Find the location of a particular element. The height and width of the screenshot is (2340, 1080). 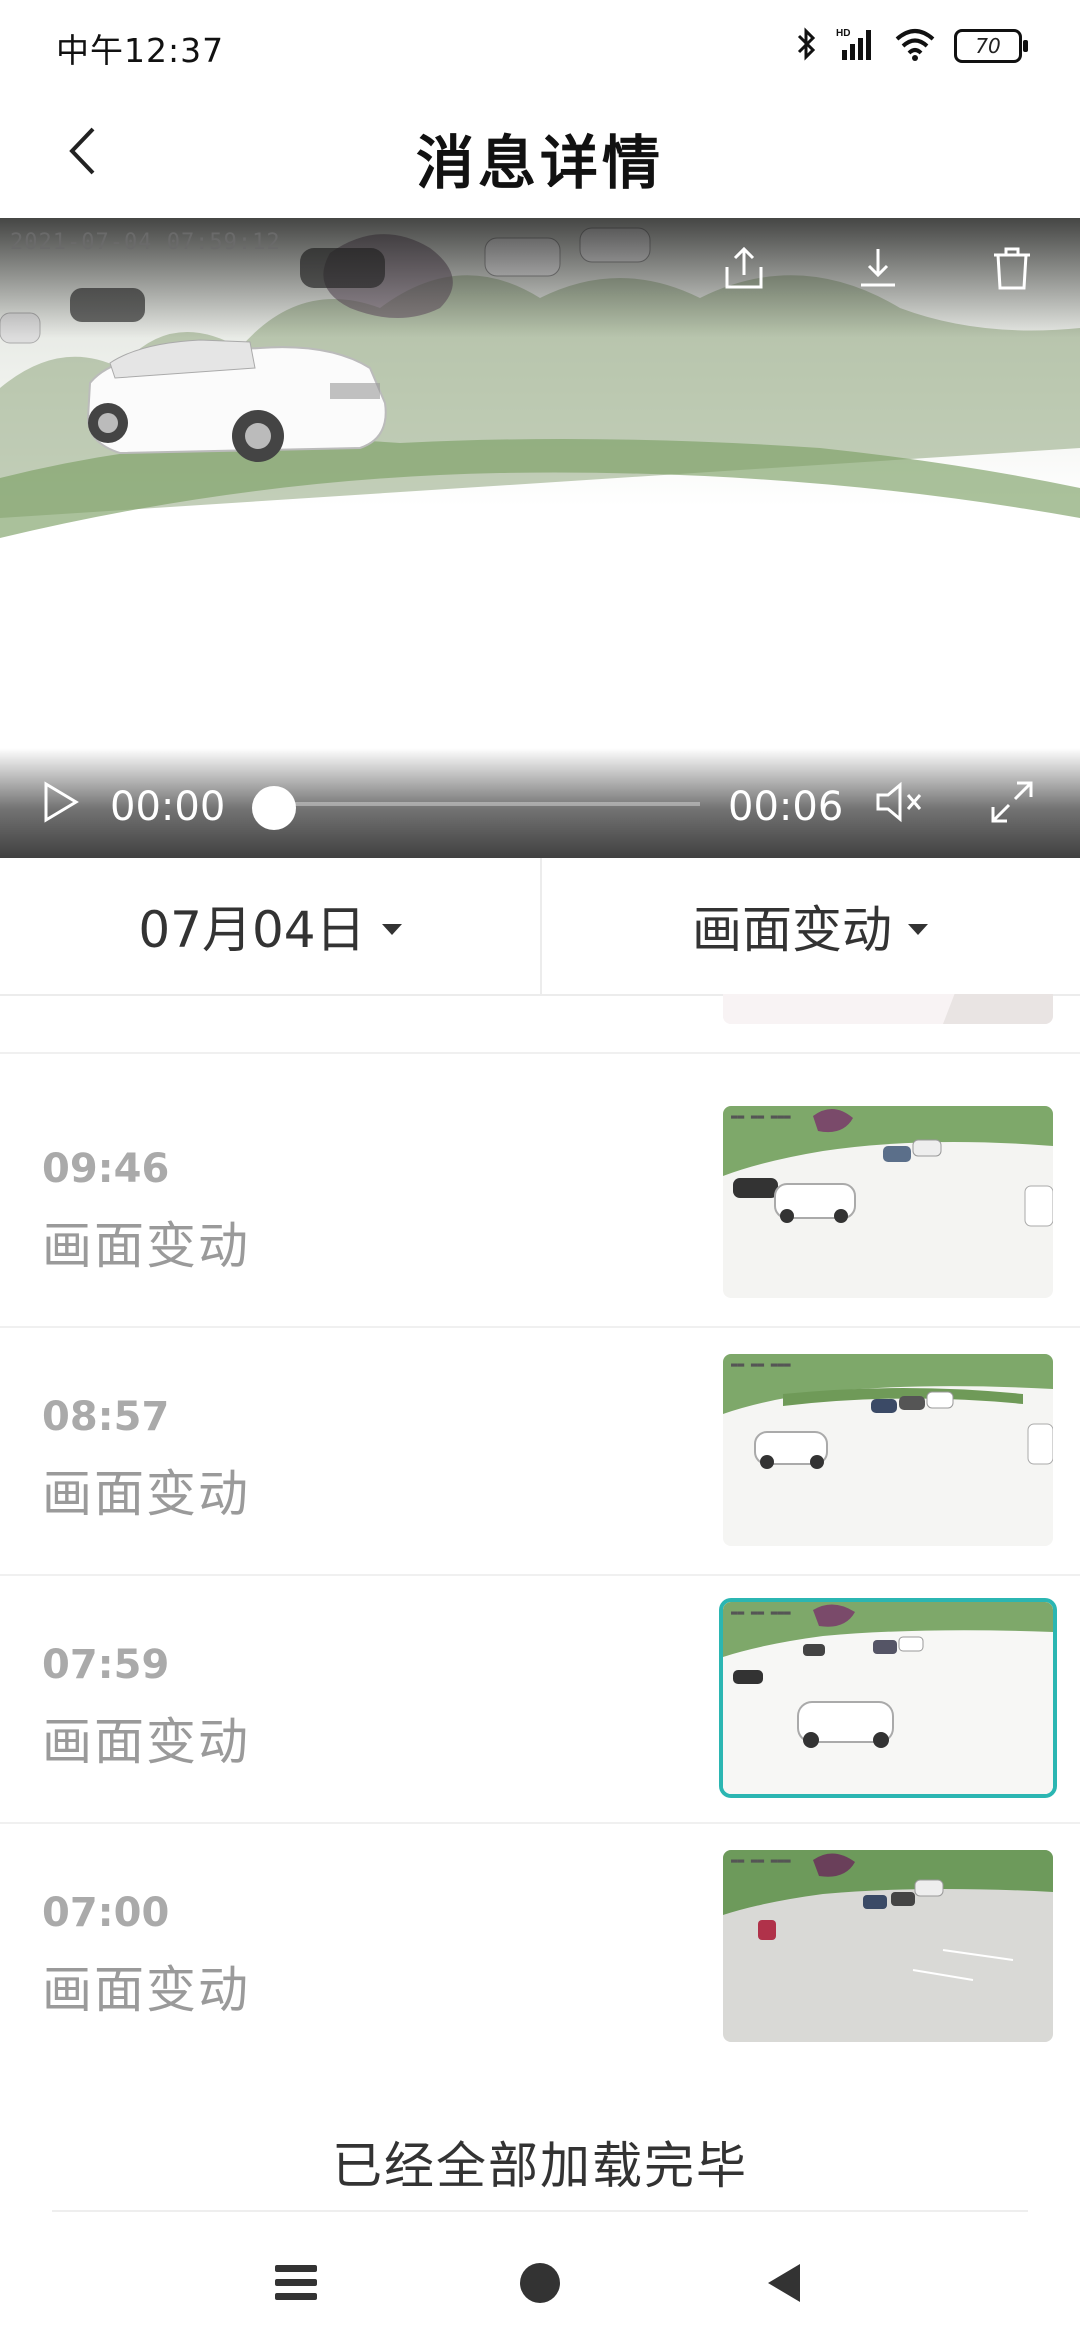

play-button is located at coordinates (60, 804).